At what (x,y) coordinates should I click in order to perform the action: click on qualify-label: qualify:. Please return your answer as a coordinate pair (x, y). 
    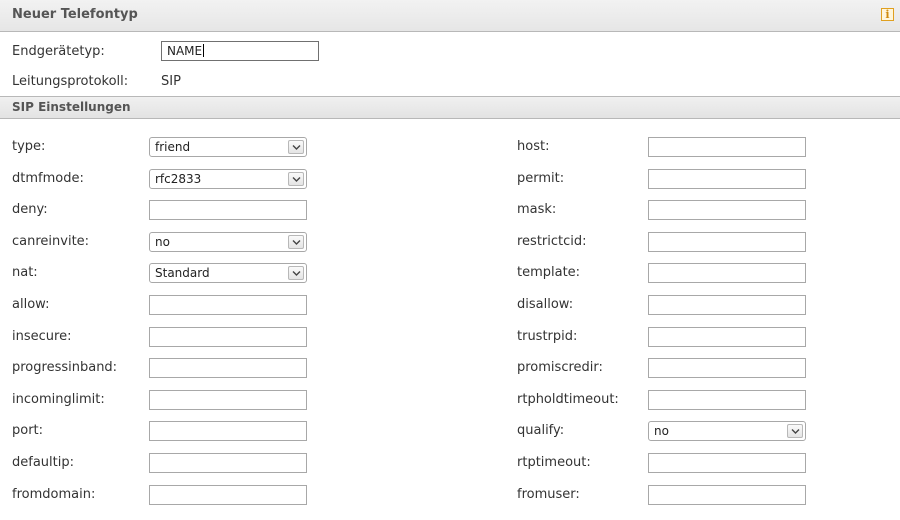
    Looking at the image, I should click on (541, 430).